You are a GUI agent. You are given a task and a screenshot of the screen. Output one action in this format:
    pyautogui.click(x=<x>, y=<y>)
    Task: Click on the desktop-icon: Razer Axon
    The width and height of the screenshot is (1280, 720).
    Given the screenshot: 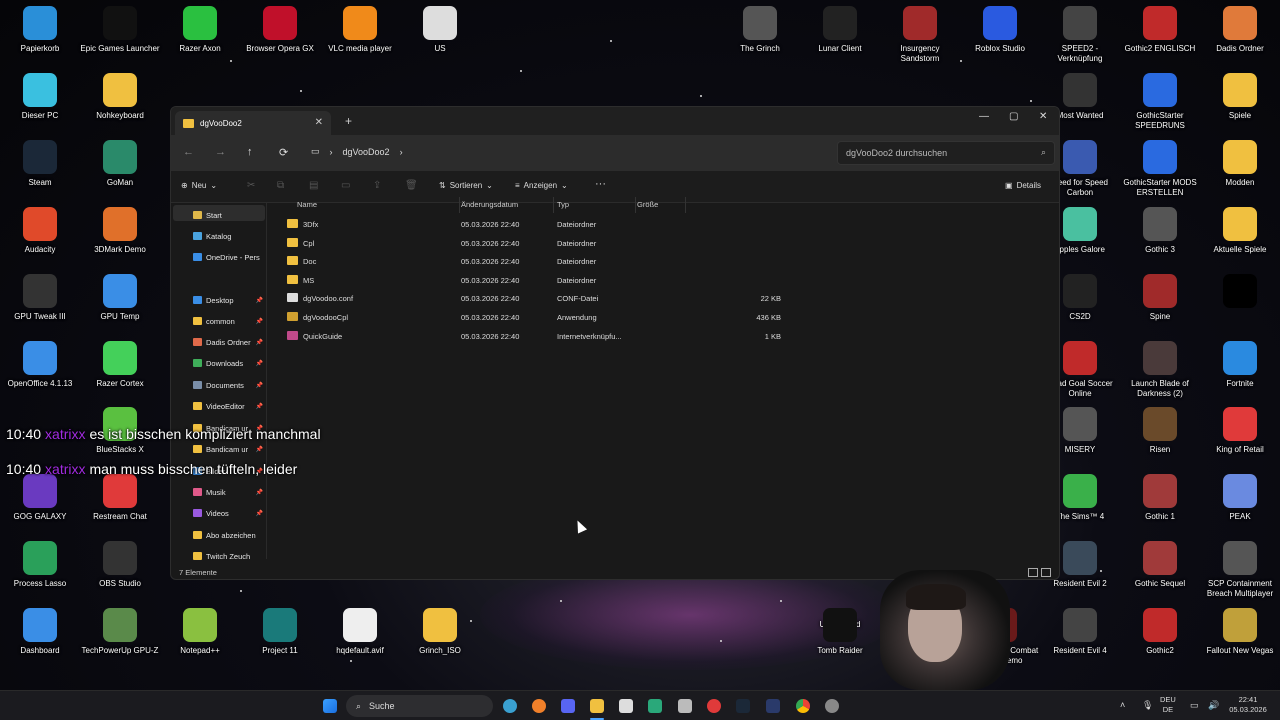 What is the action you would take?
    pyautogui.click(x=200, y=29)
    